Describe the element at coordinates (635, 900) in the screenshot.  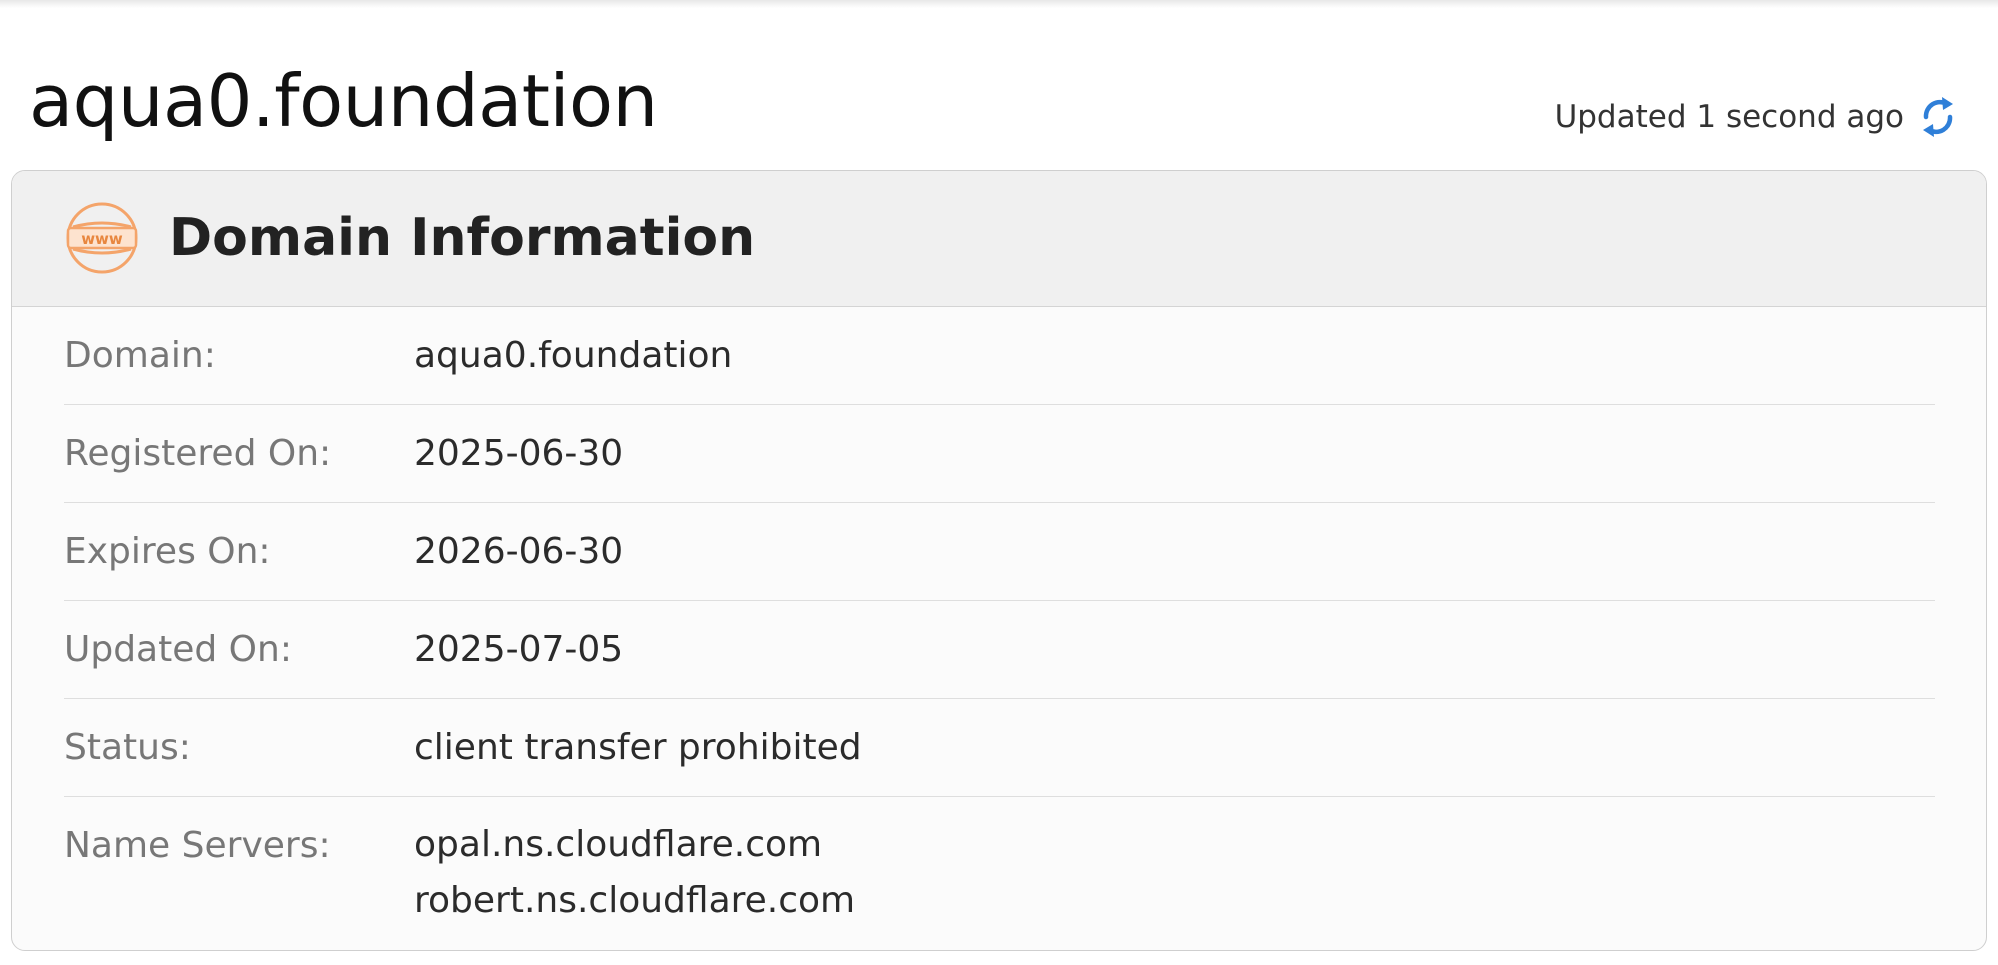
I see `name-server: robert.ns.cloudflare.com` at that location.